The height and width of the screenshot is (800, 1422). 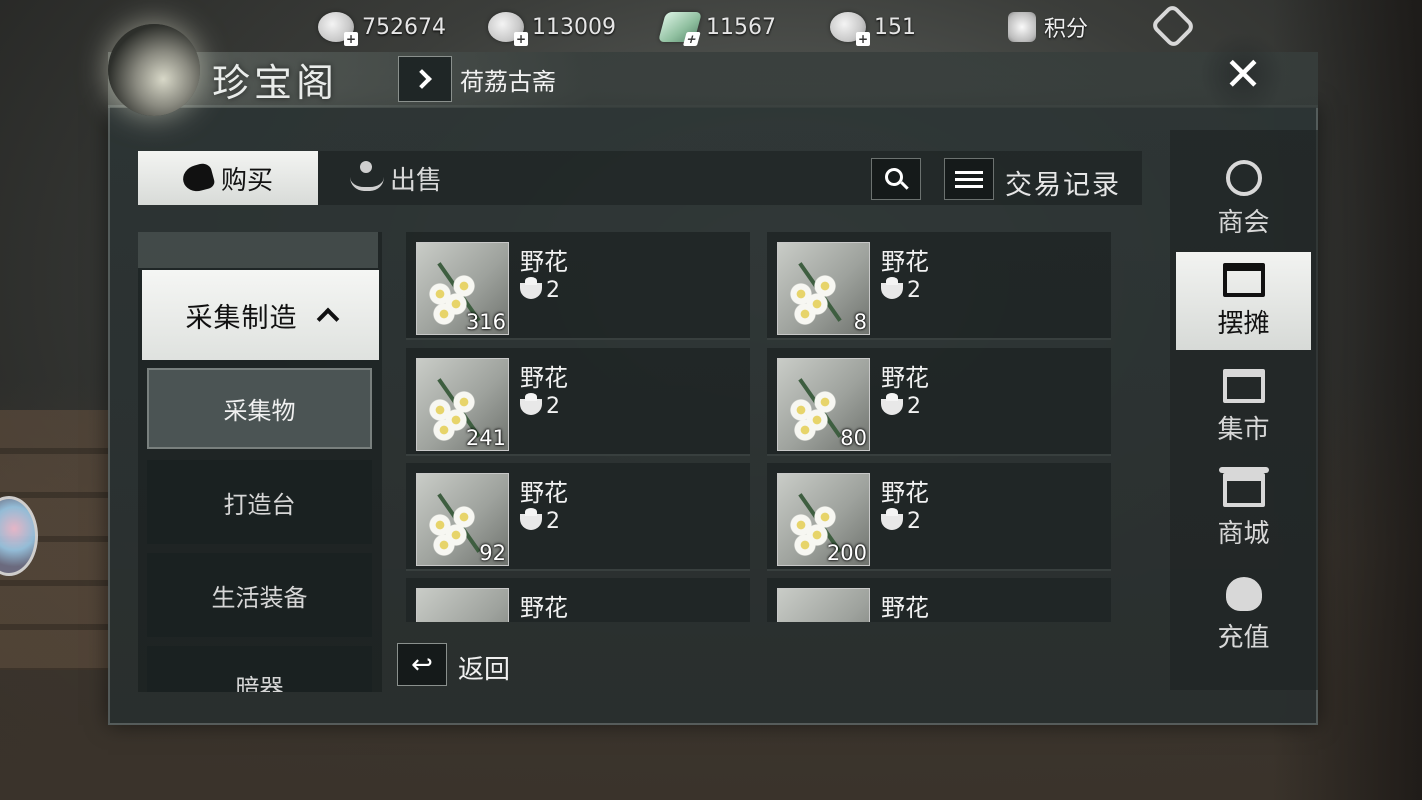 What do you see at coordinates (574, 27) in the screenshot?
I see `currency-value: 113009` at bounding box center [574, 27].